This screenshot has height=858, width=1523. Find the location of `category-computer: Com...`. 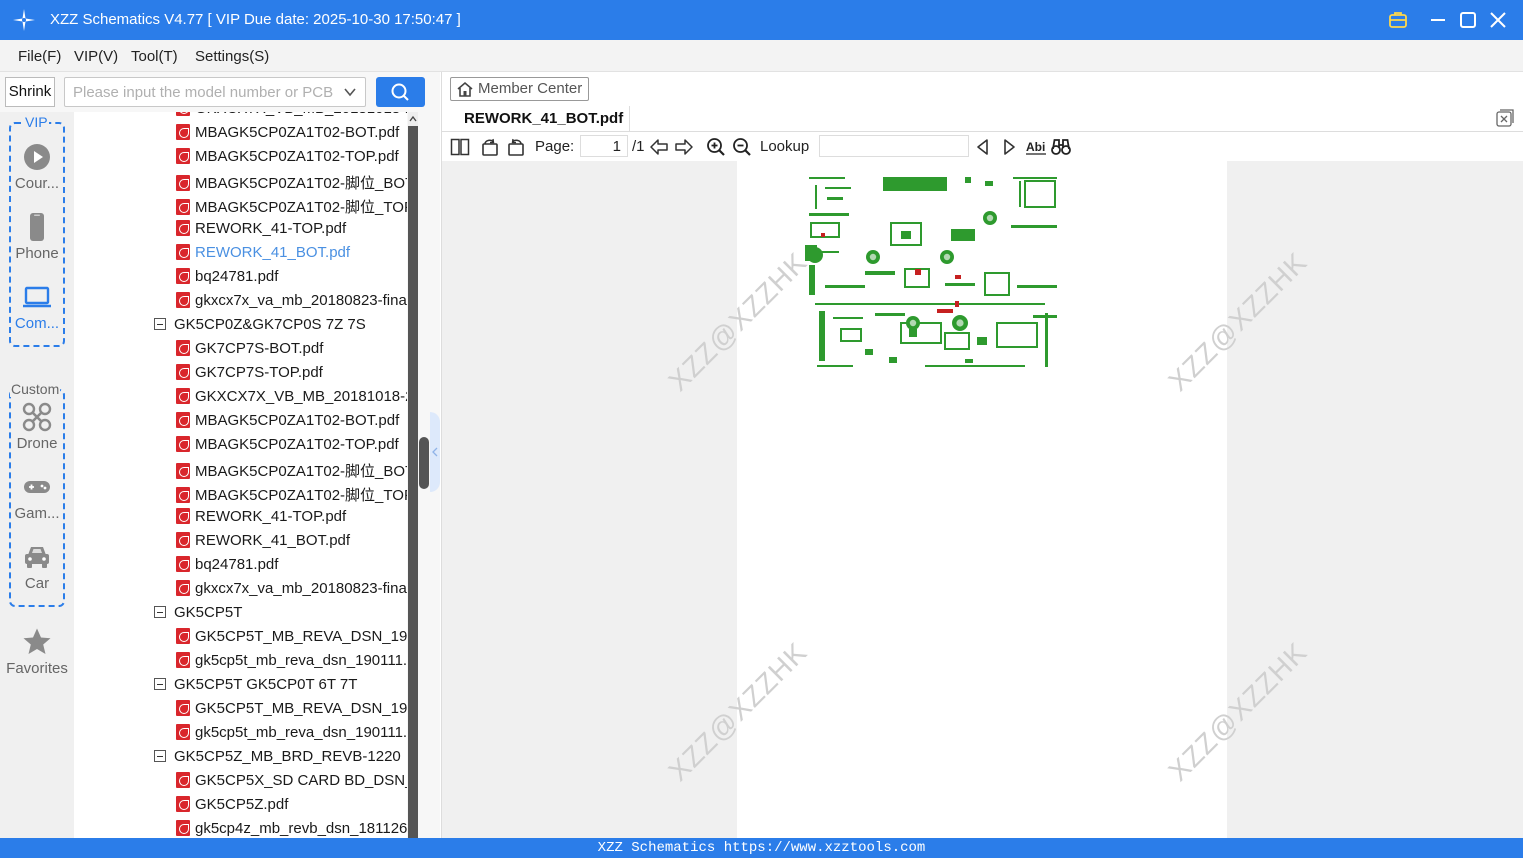

category-computer: Com... is located at coordinates (37, 307).